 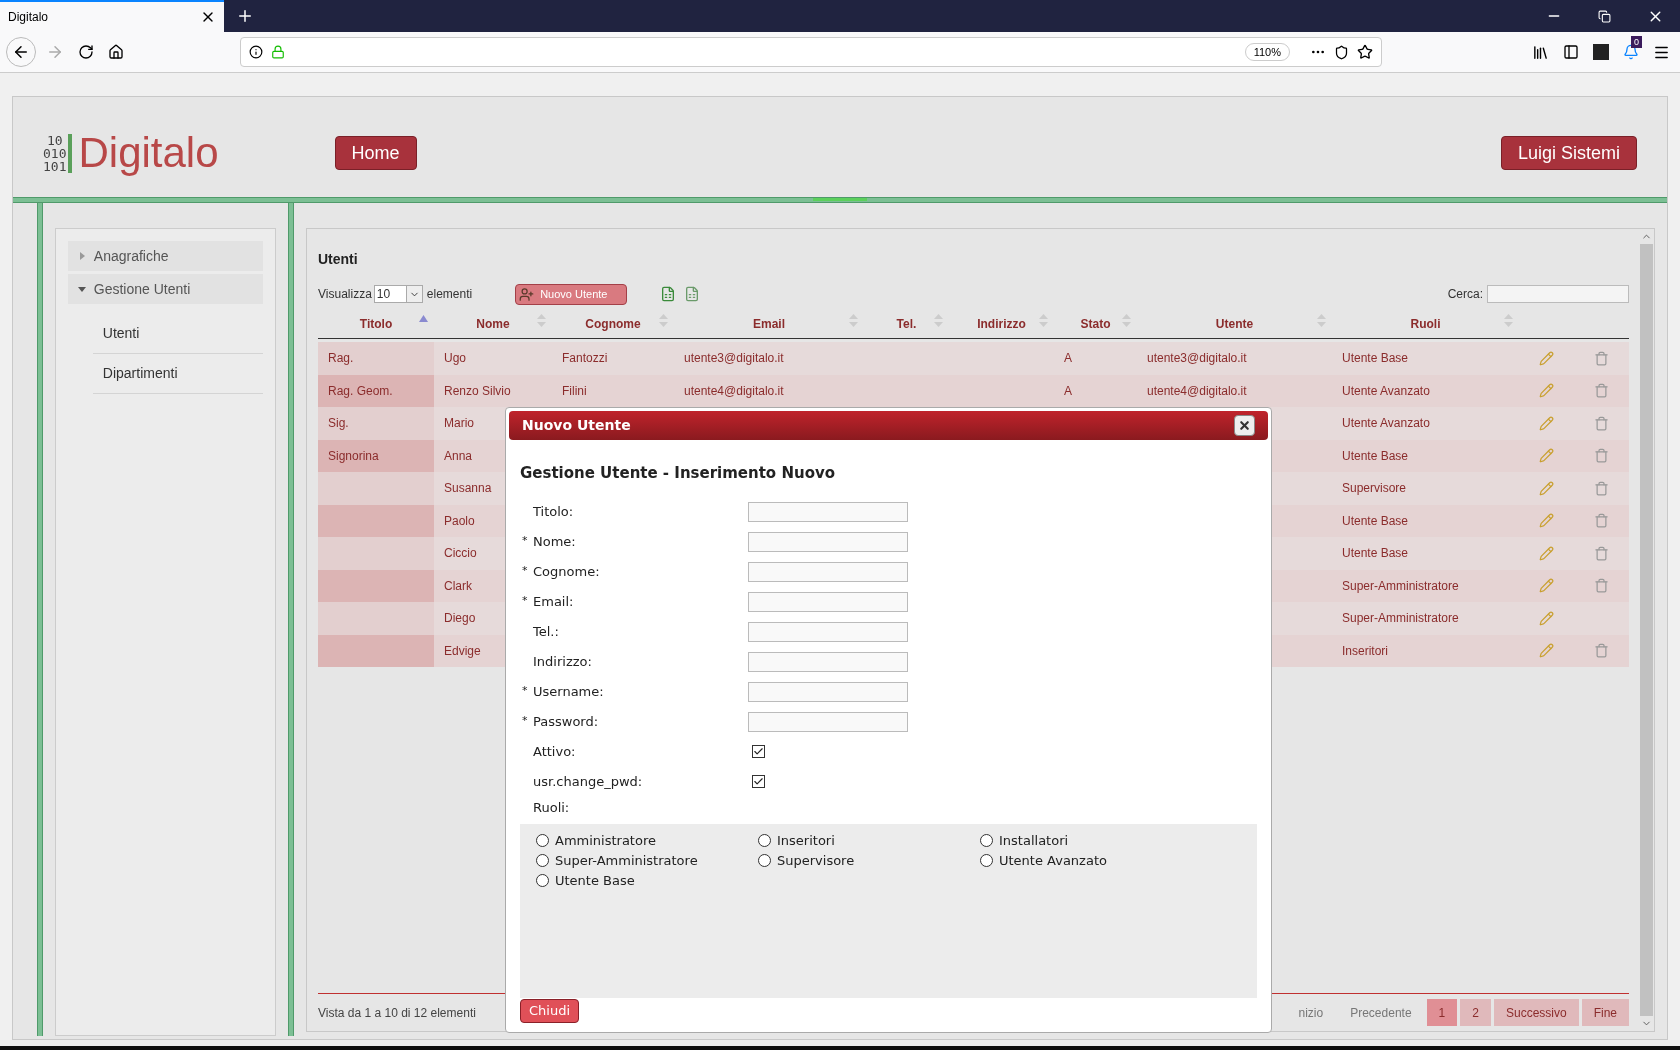 What do you see at coordinates (116, 52) in the screenshot?
I see `home-icon` at bounding box center [116, 52].